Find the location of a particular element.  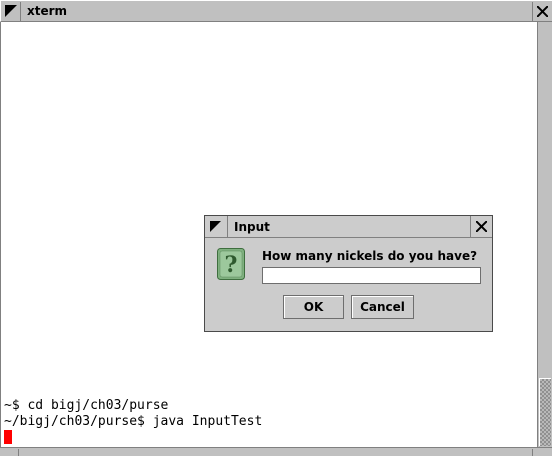

dialog-title: Input is located at coordinates (252, 227).